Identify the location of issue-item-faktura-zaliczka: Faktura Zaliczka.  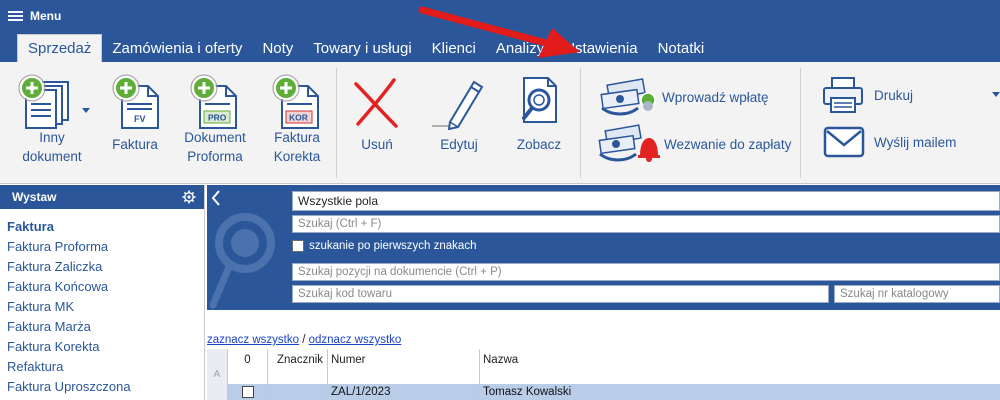
(102, 267).